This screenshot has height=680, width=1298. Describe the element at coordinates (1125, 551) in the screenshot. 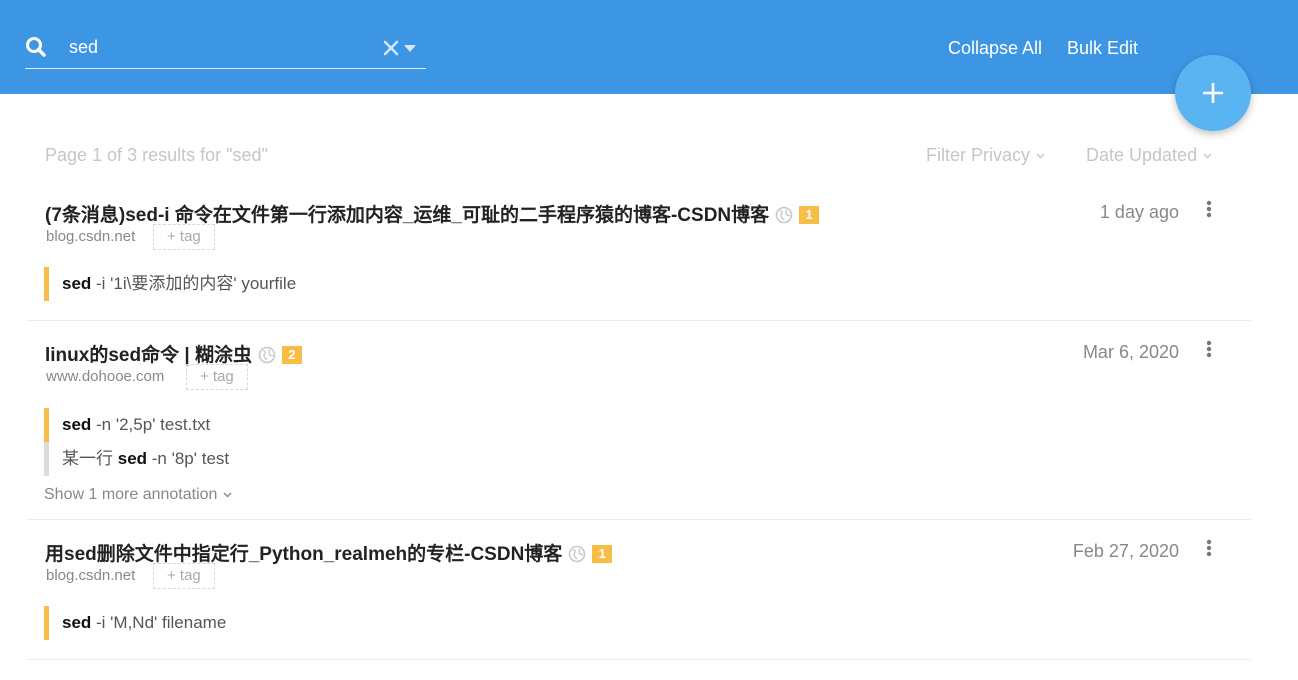

I see `bookmark-date: Feb 27, 2020` at that location.